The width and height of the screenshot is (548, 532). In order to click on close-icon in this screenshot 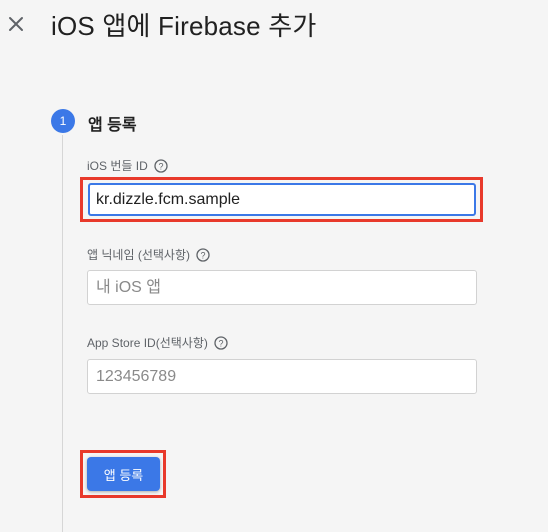, I will do `click(16, 24)`.